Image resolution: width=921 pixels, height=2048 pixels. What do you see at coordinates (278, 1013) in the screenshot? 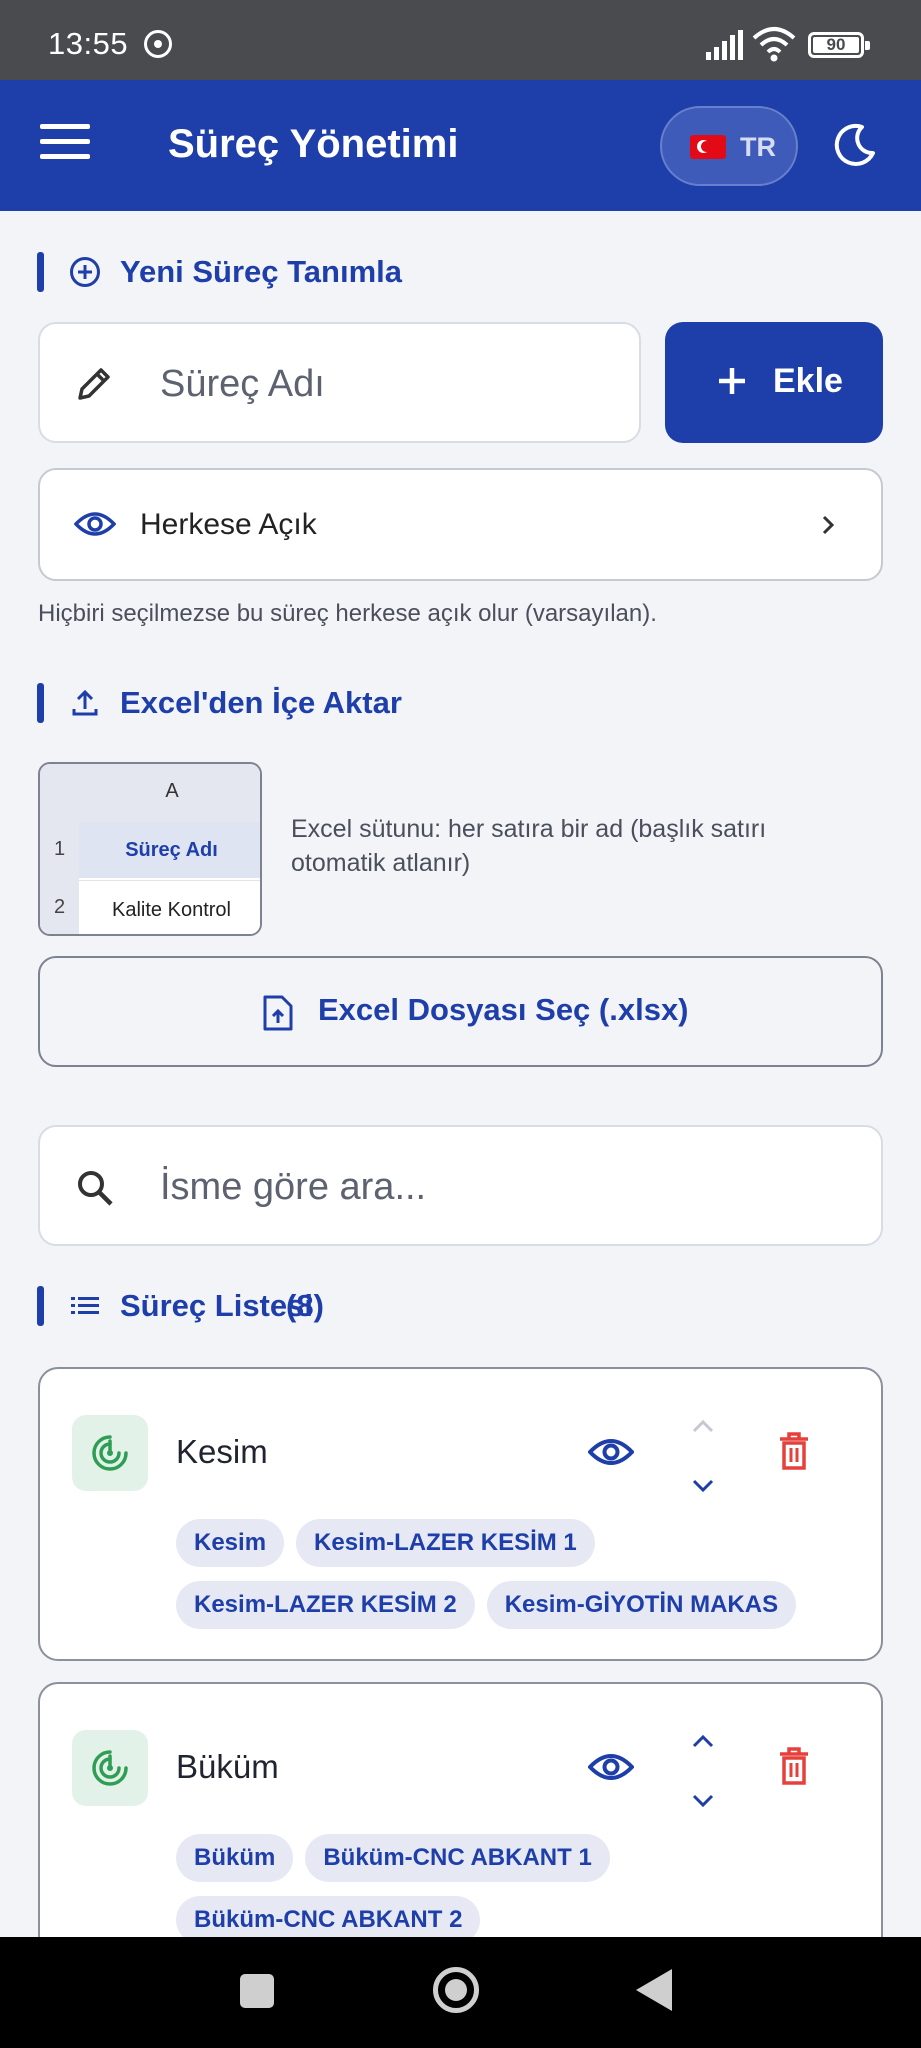
I see `file-upload-icon` at bounding box center [278, 1013].